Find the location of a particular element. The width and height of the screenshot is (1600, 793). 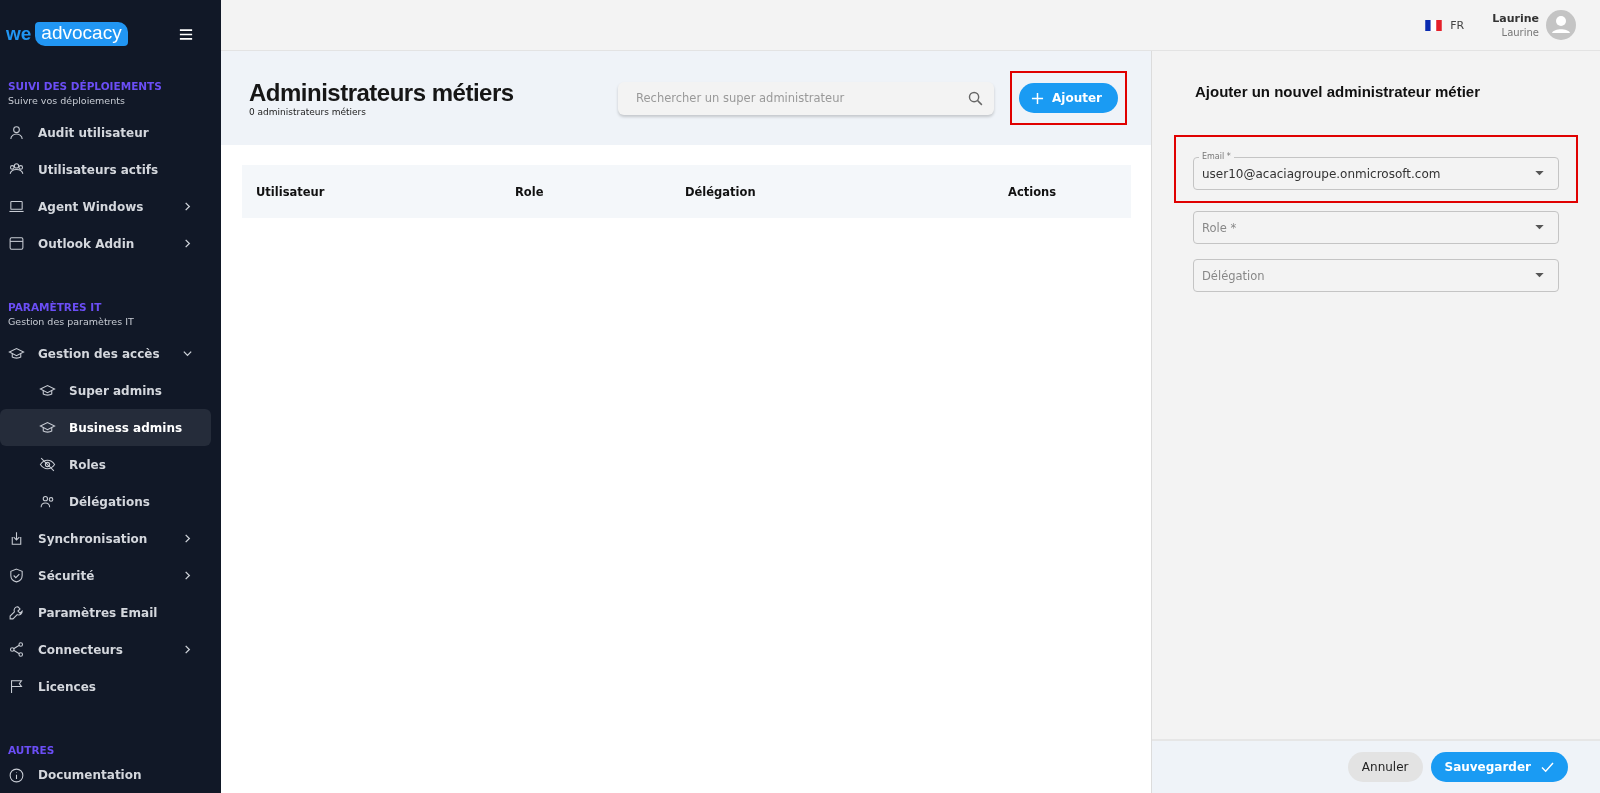

section-title: SUIVI DES DÉPLOIEMENTS is located at coordinates (85, 86).